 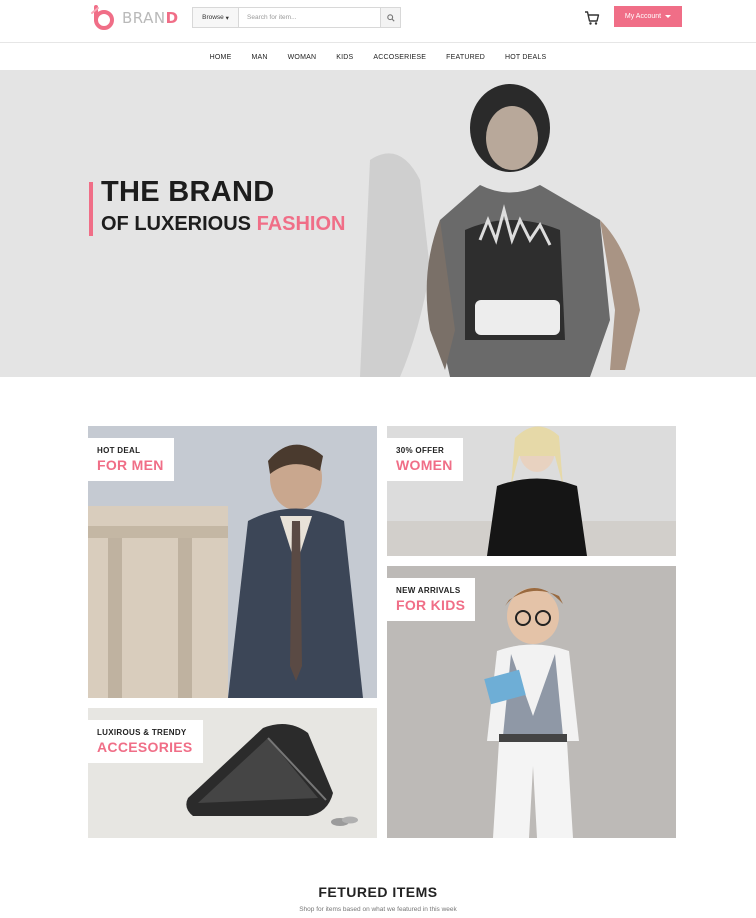 I want to click on browse-dropdown: Browse ▾, so click(x=216, y=17).